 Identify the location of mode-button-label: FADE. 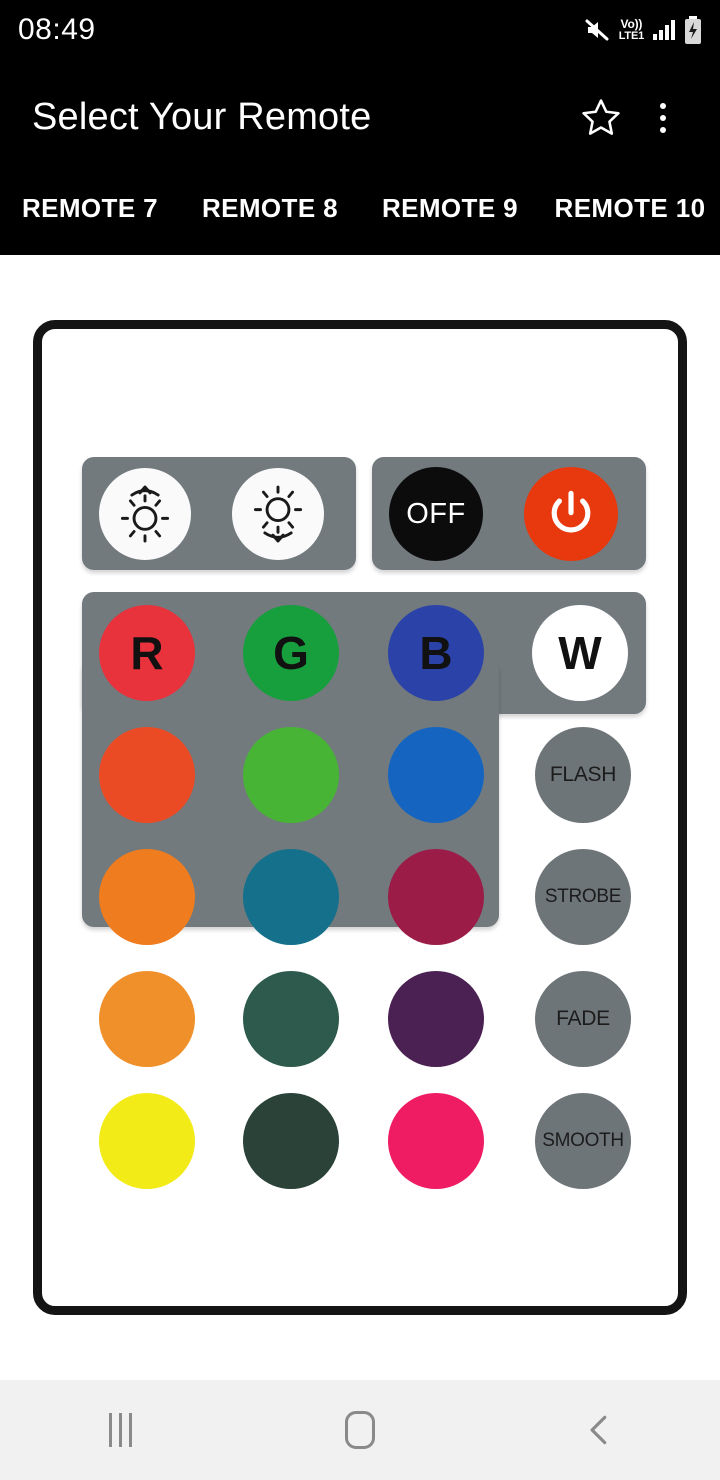
(583, 1018).